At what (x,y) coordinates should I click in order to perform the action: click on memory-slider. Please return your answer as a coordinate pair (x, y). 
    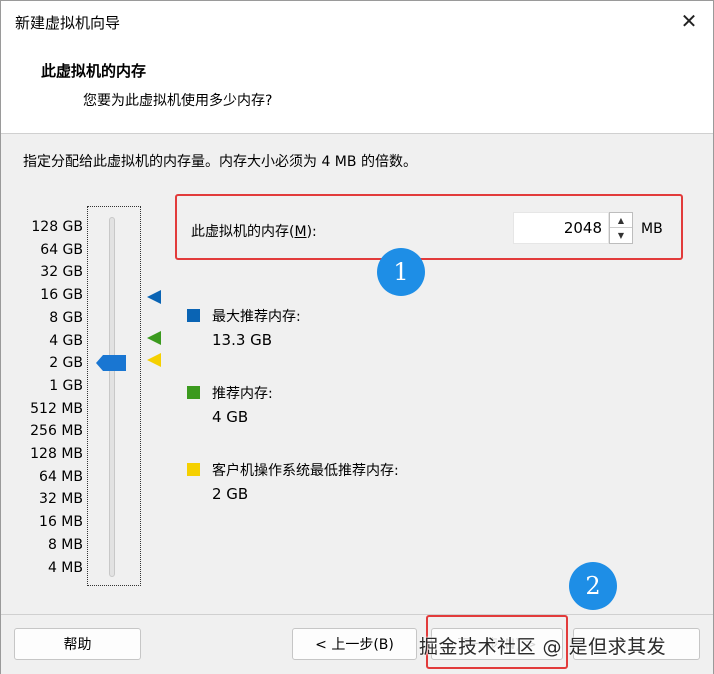
    Looking at the image, I should click on (114, 396).